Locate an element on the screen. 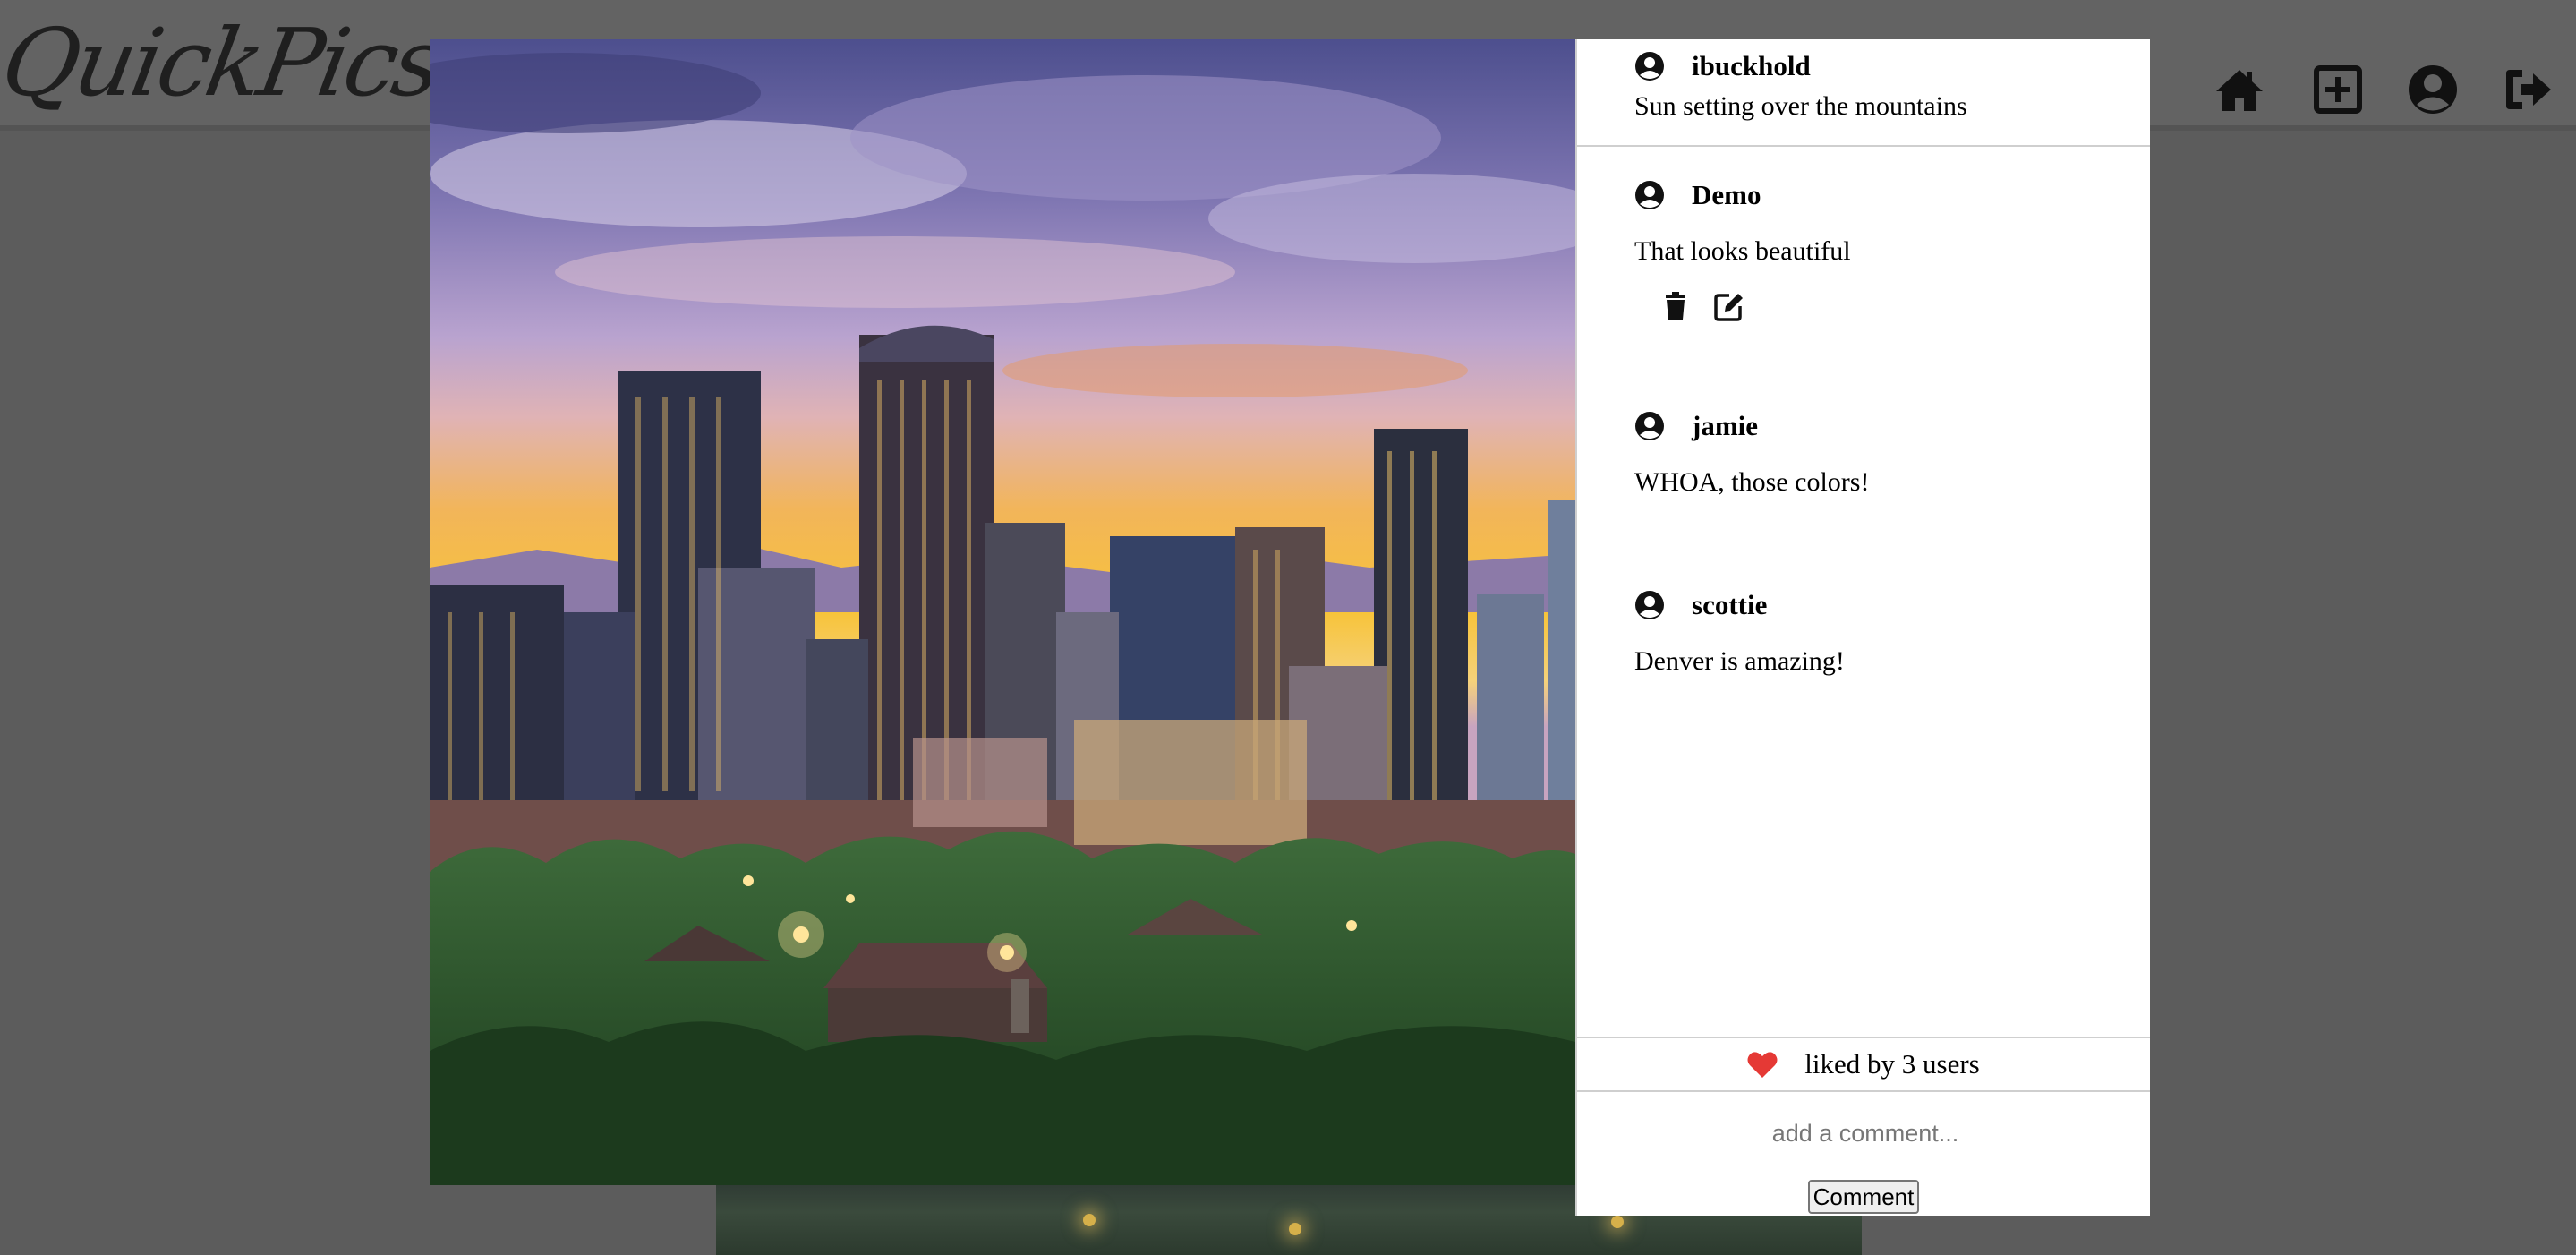 This screenshot has width=2576, height=1255. comment-input is located at coordinates (1865, 1133).